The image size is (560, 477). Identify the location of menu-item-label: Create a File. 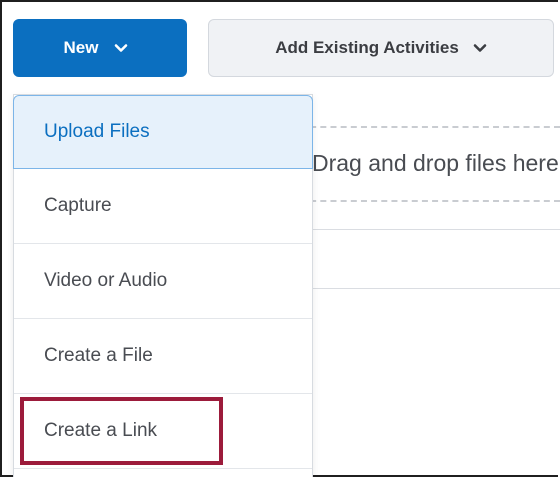
(98, 355).